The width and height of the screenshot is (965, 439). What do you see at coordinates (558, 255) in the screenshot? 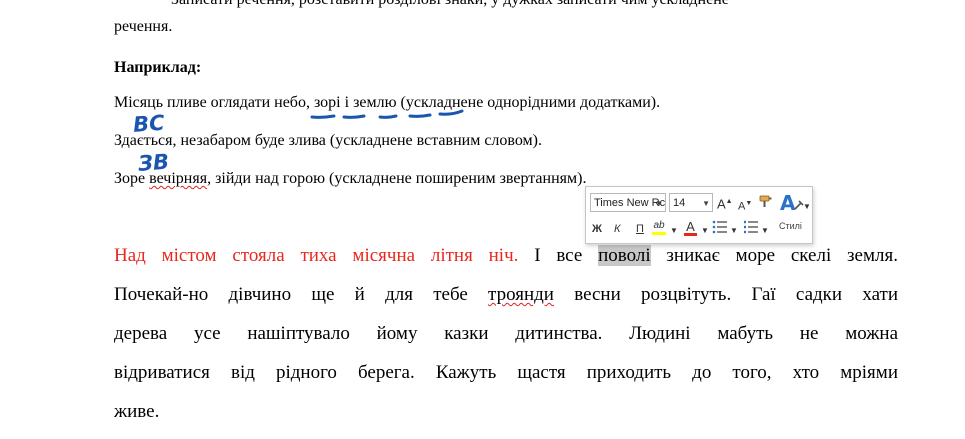
I see `para1-text-b: І все` at bounding box center [558, 255].